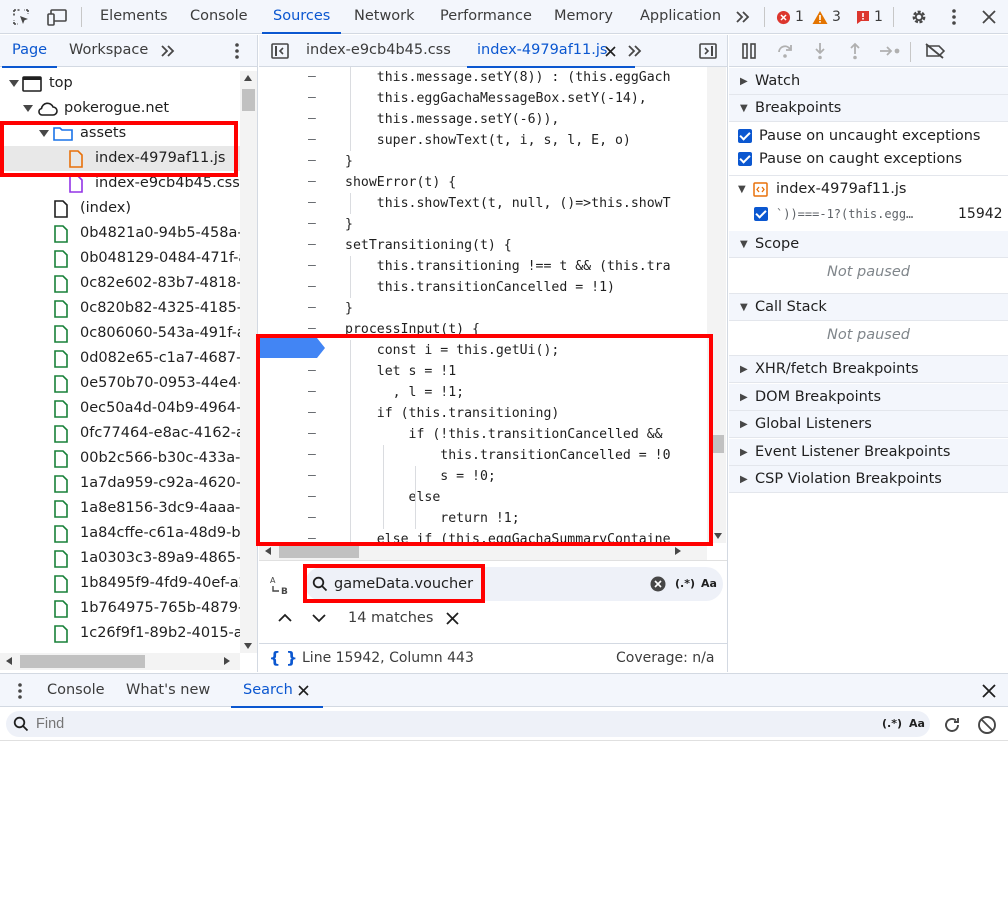 Image resolution: width=1008 pixels, height=917 pixels. I want to click on tree-item-file: 0d082e65-c1a7-4687-a, so click(120, 358).